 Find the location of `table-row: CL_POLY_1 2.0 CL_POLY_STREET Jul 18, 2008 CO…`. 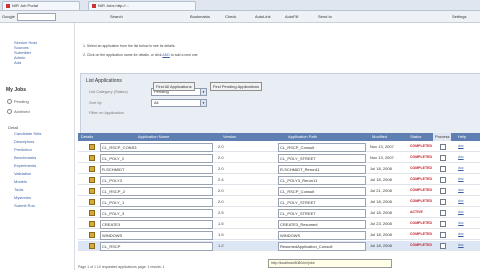

table-row: CL_POLY_1 2.0 CL_POLY_STREET Jul 18, 2008 CO… is located at coordinates (279, 202).